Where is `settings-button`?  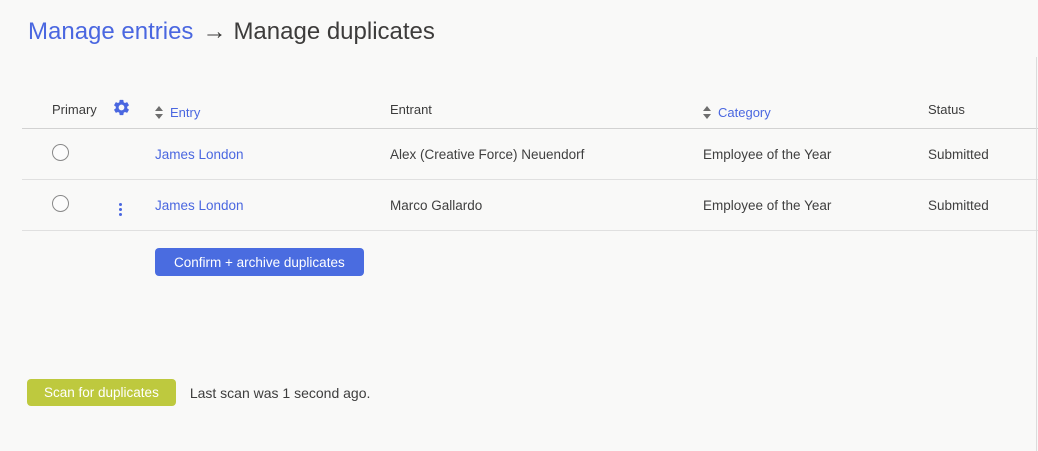 settings-button is located at coordinates (121, 107).